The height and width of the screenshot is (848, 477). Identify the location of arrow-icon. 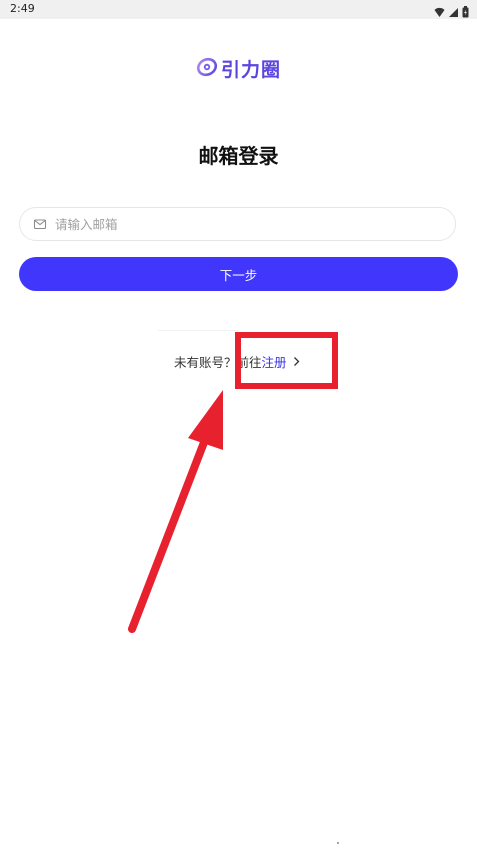
(175, 511).